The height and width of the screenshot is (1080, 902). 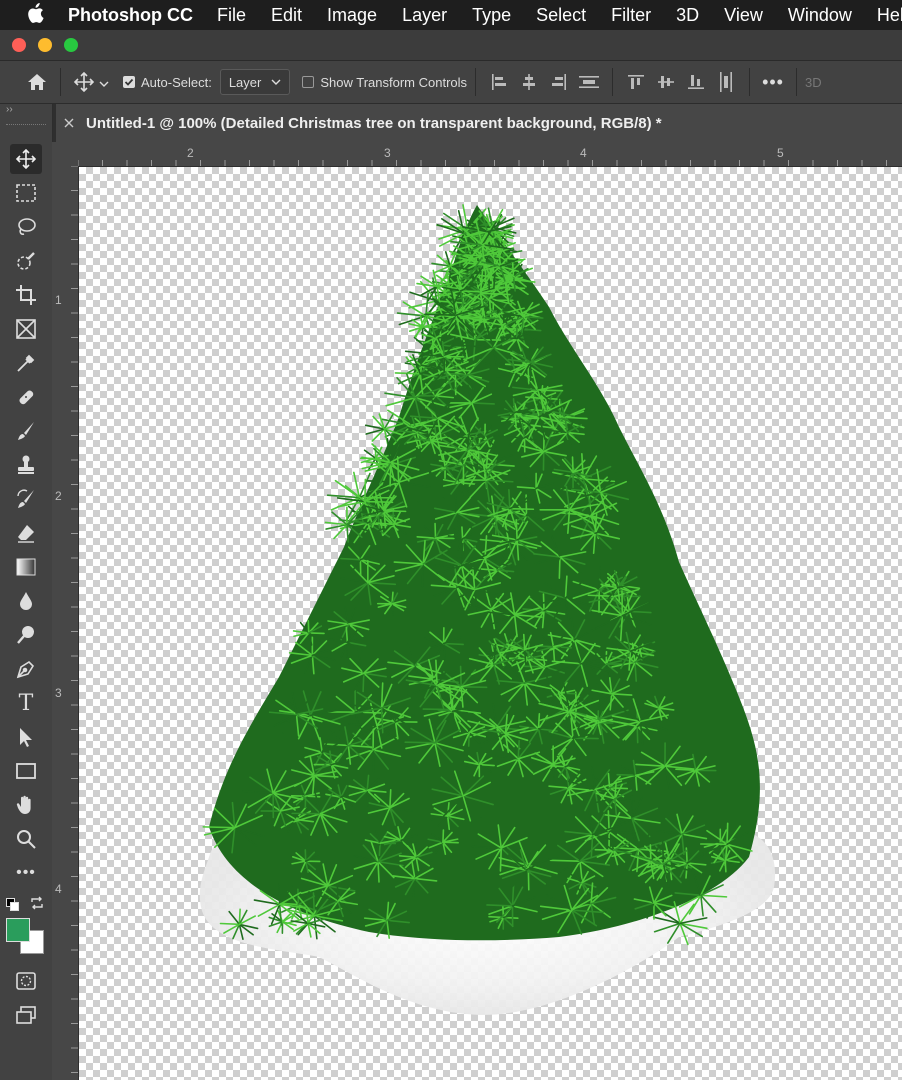 I want to click on auto-select-label: Auto-Select:, so click(x=176, y=82).